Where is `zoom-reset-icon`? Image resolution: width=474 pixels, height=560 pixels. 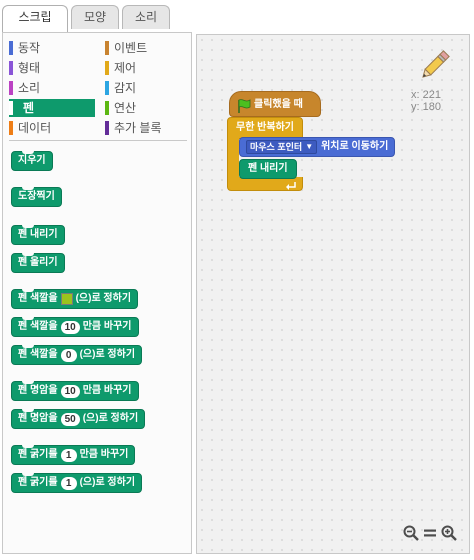
zoom-reset-icon is located at coordinates (430, 533).